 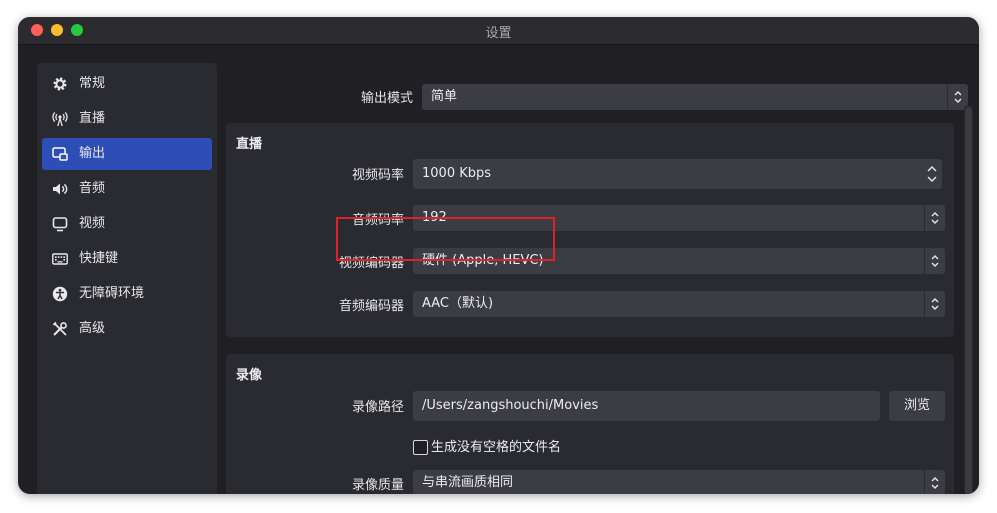 What do you see at coordinates (468, 482) in the screenshot?
I see `recording-quality-value: 与串流画质相同` at bounding box center [468, 482].